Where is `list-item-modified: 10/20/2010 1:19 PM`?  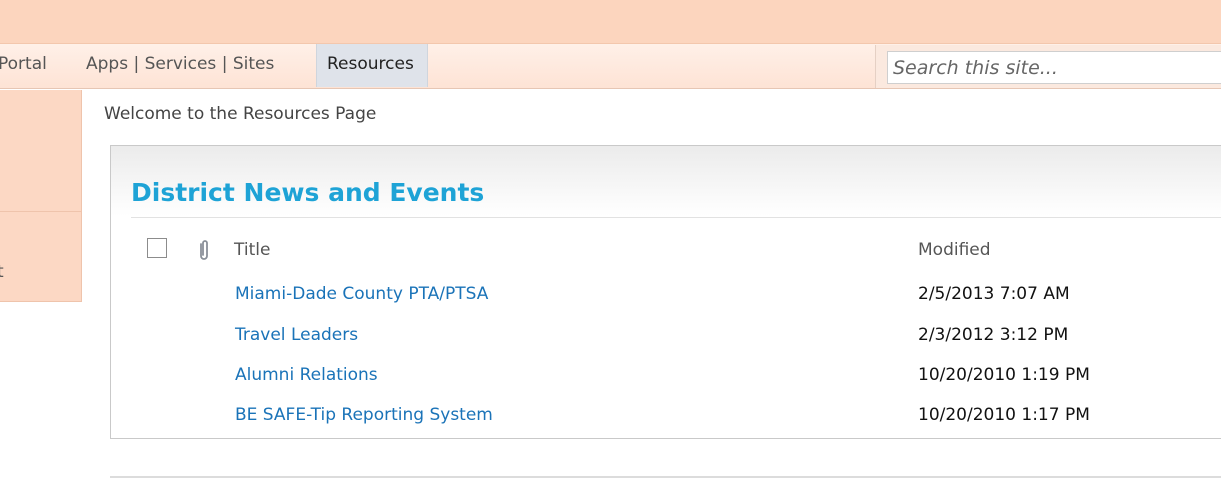 list-item-modified: 10/20/2010 1:19 PM is located at coordinates (1004, 375).